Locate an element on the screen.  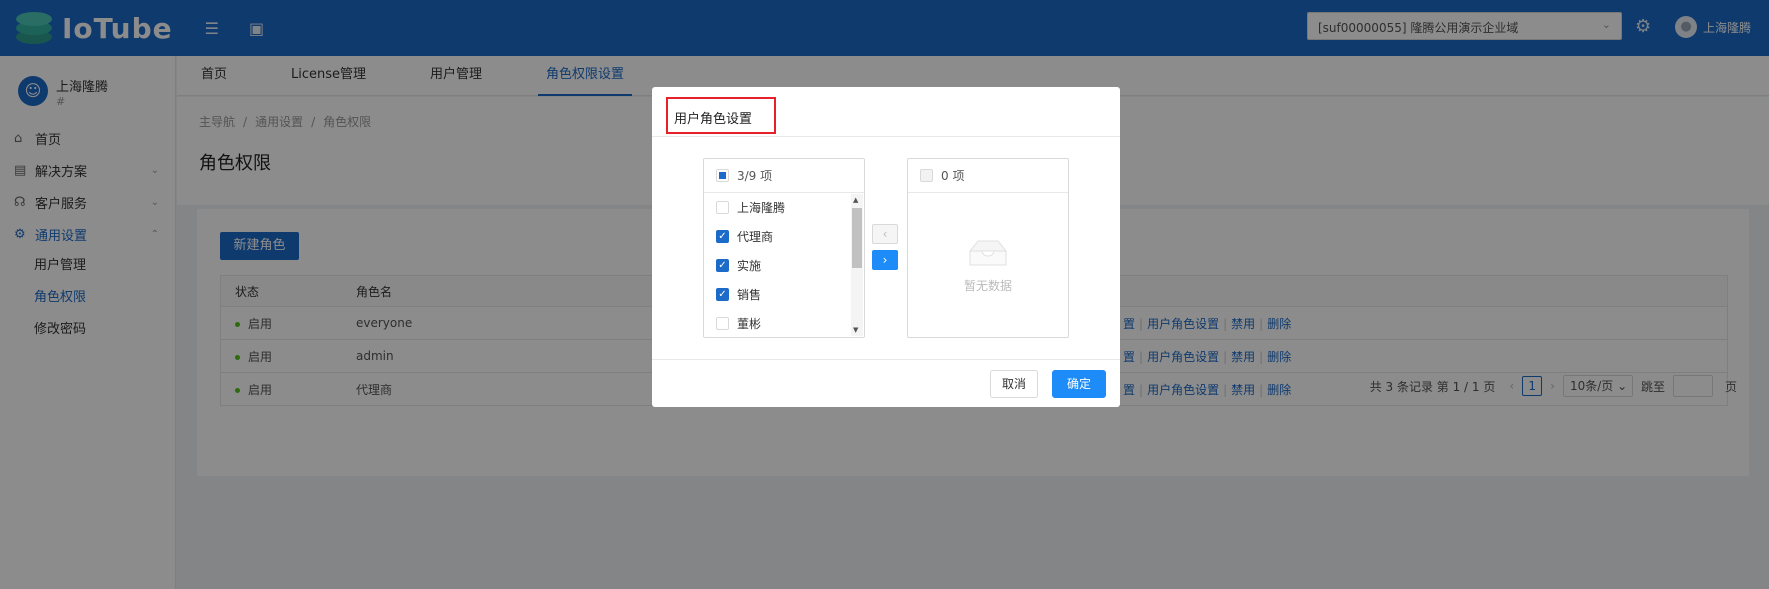
move-left-button: ‹ is located at coordinates (885, 234).